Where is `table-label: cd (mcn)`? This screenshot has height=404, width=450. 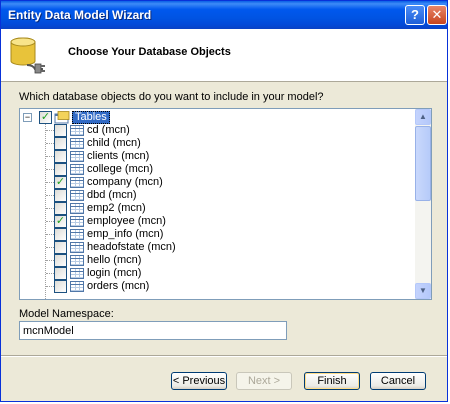 table-label: cd (mcn) is located at coordinates (108, 130).